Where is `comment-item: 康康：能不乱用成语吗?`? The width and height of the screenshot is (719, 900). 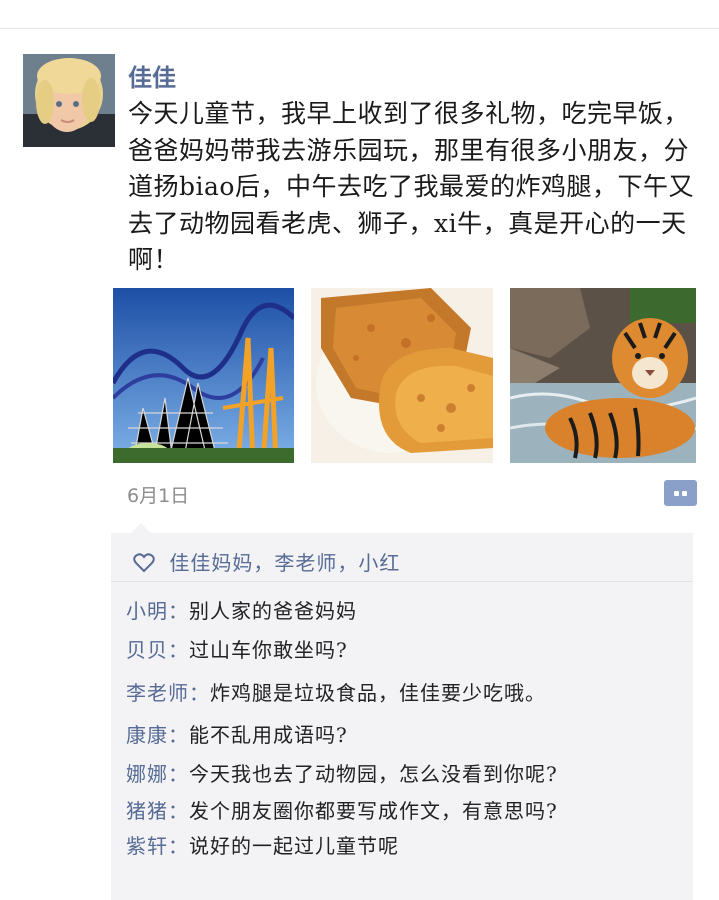
comment-item: 康康：能不乱用成语吗? is located at coordinates (237, 733).